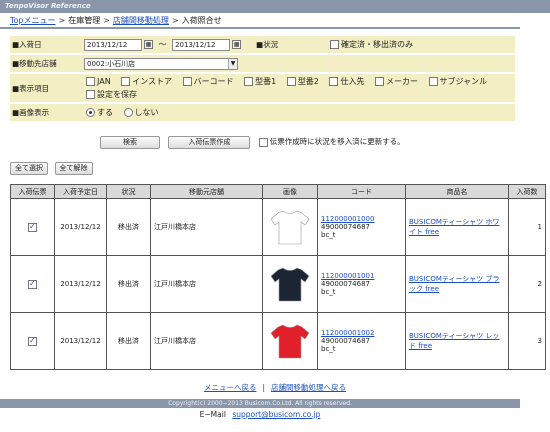  I want to click on chevron-down-icon: ▼, so click(232, 63).